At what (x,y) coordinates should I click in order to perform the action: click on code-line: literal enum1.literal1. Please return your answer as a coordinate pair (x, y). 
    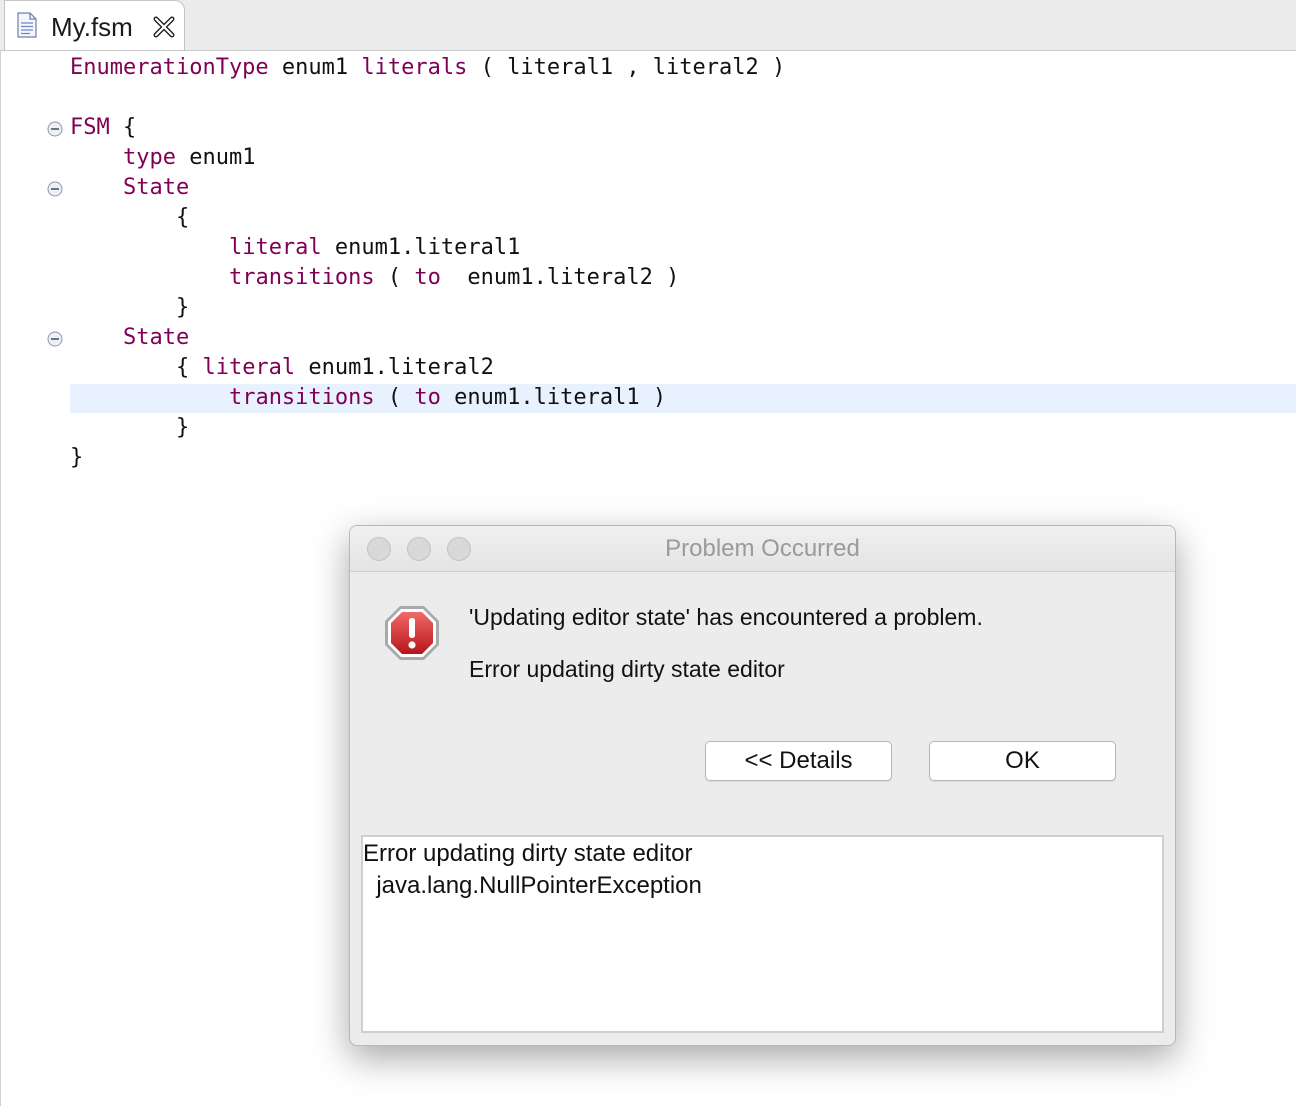
    Looking at the image, I should click on (295, 248).